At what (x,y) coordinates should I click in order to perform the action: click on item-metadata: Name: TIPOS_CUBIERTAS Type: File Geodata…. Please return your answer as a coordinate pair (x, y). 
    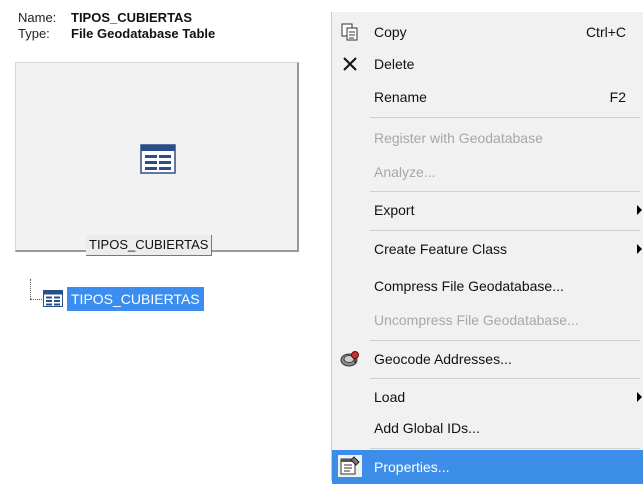
    Looking at the image, I should click on (116, 26).